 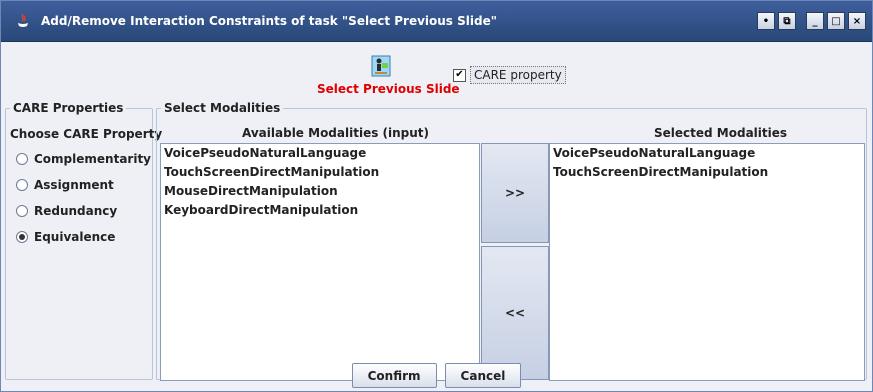 What do you see at coordinates (320, 191) in the screenshot?
I see `list-item: MouseDirectManipulation` at bounding box center [320, 191].